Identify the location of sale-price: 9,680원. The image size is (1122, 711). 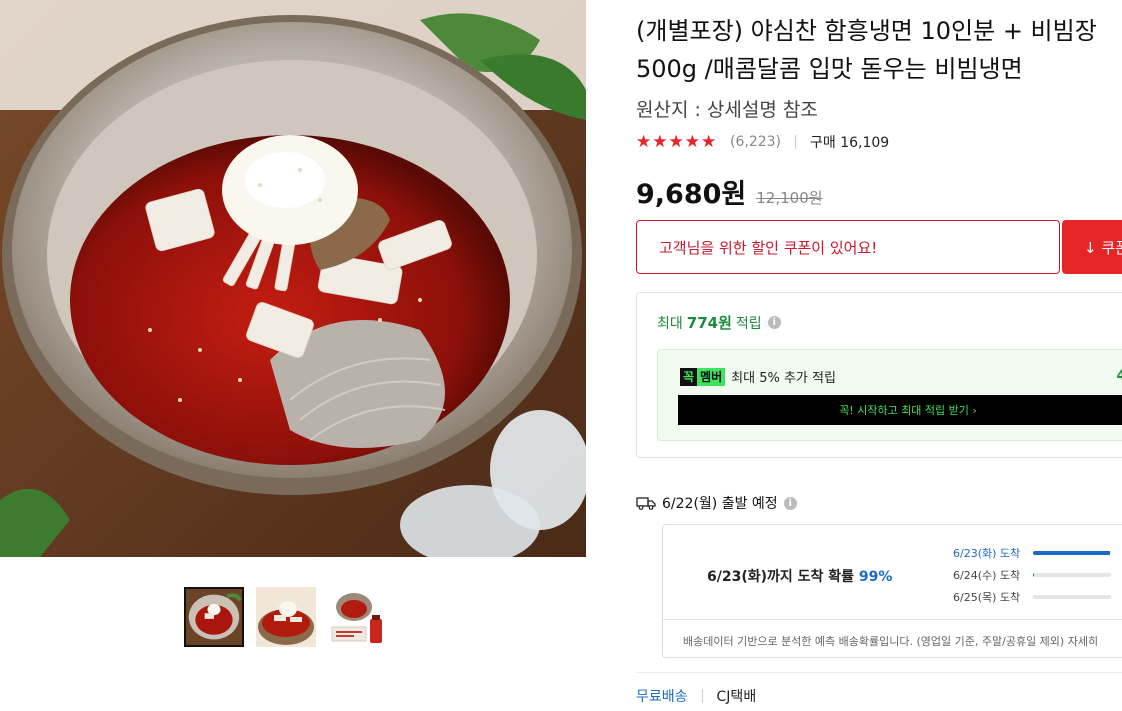
(691, 194).